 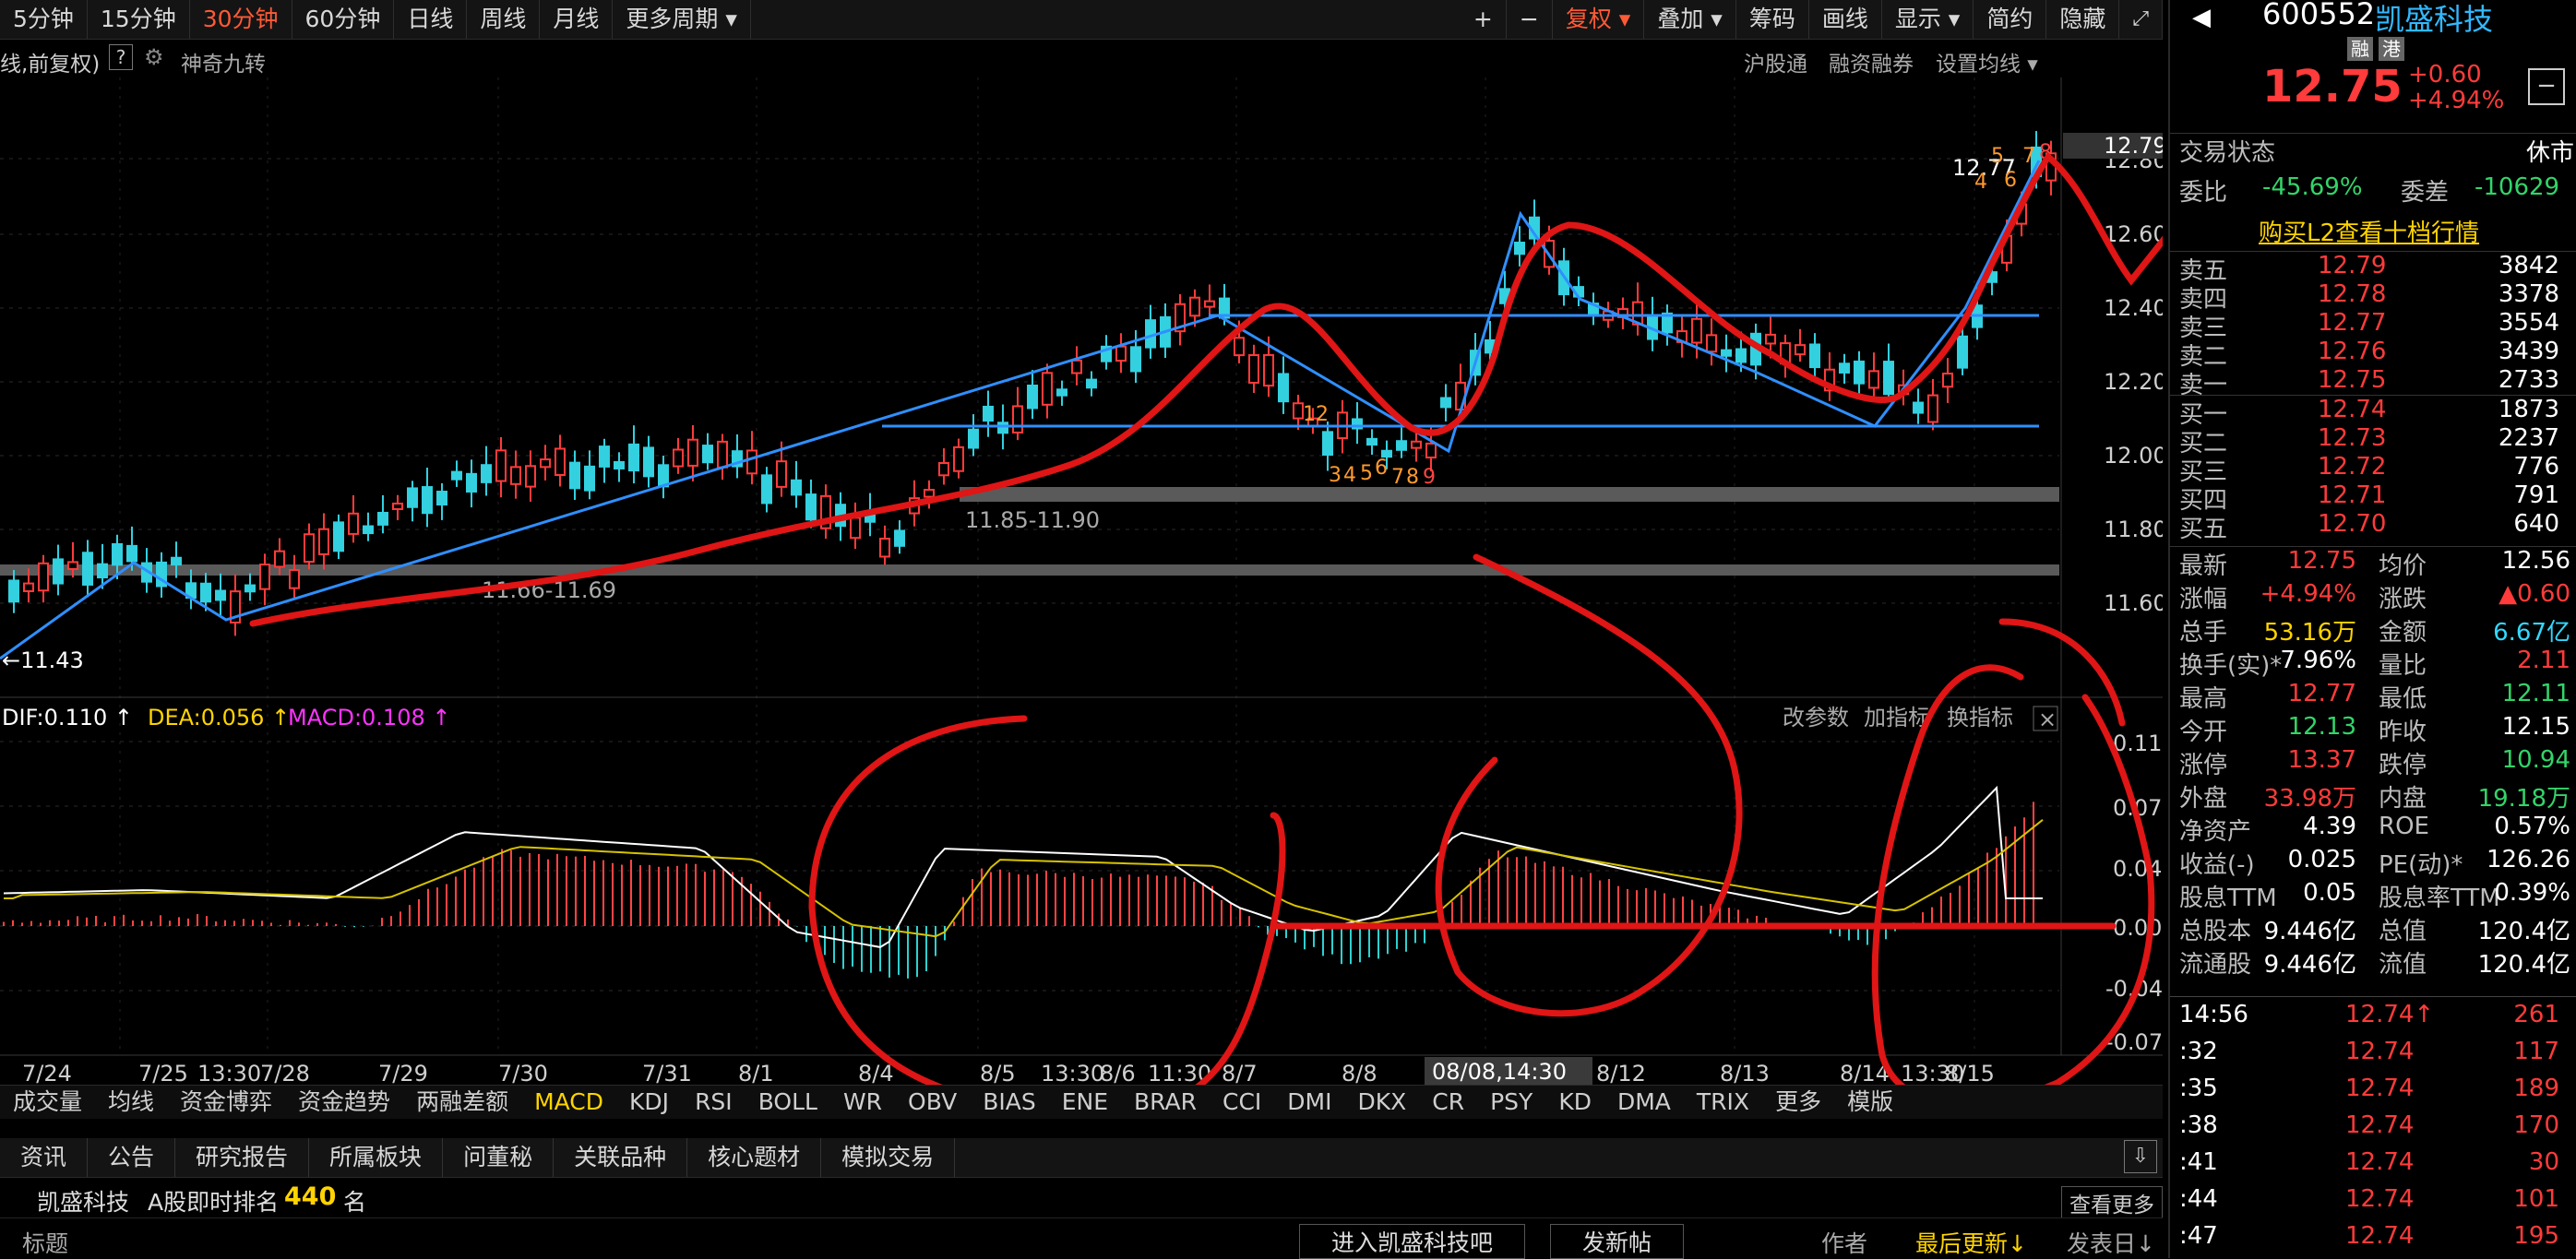 I want to click on col-author: 作者, so click(x=1844, y=1242).